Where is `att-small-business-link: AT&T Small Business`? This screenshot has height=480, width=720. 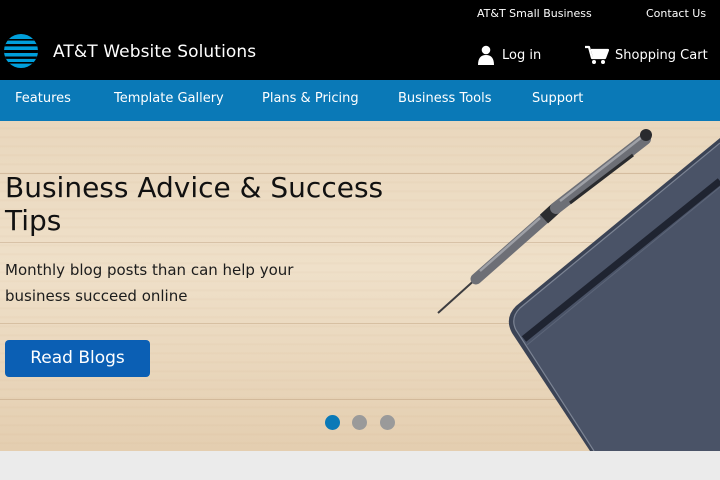
att-small-business-link: AT&T Small Business is located at coordinates (534, 13).